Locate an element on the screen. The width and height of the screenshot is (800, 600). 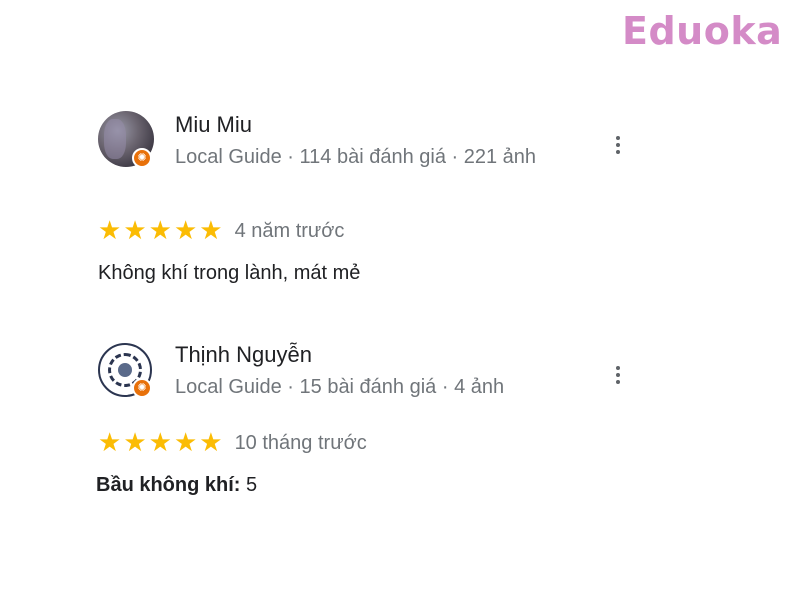
attribute-label: Bầu không khí: is located at coordinates (168, 485).